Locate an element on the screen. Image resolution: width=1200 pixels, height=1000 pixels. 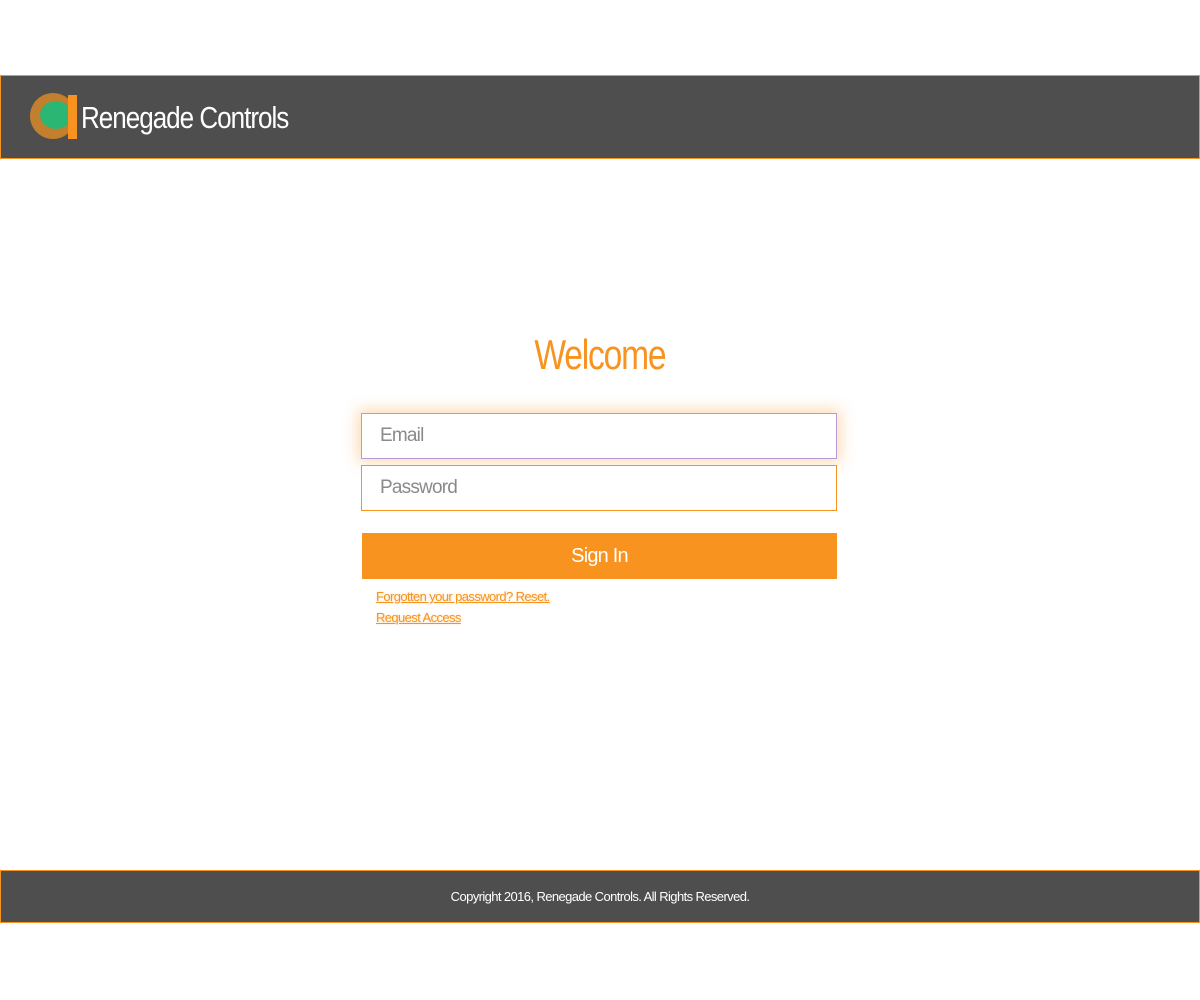
sign-in-button: Sign In is located at coordinates (599, 556).